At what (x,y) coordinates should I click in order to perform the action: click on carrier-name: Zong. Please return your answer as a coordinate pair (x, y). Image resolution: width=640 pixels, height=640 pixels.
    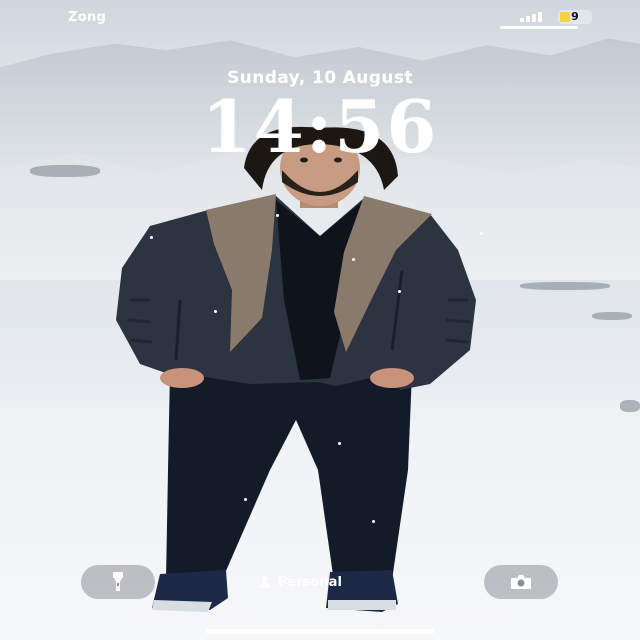
    Looking at the image, I should click on (87, 17).